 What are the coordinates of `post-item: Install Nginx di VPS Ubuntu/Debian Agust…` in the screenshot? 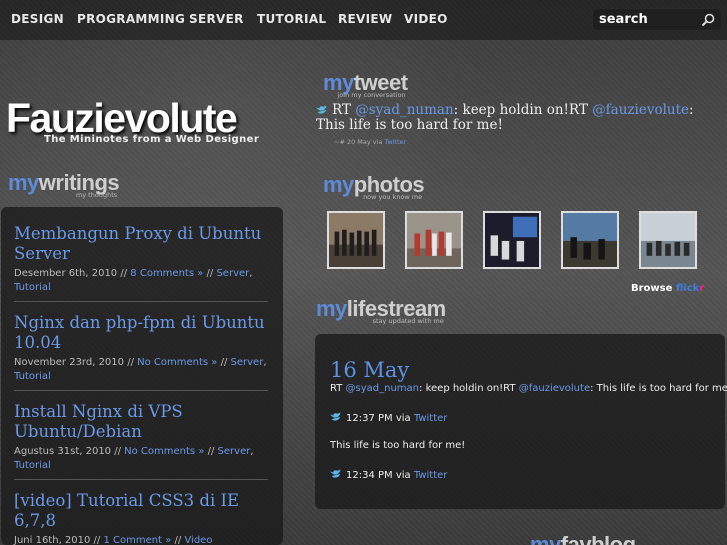 It's located at (141, 441).